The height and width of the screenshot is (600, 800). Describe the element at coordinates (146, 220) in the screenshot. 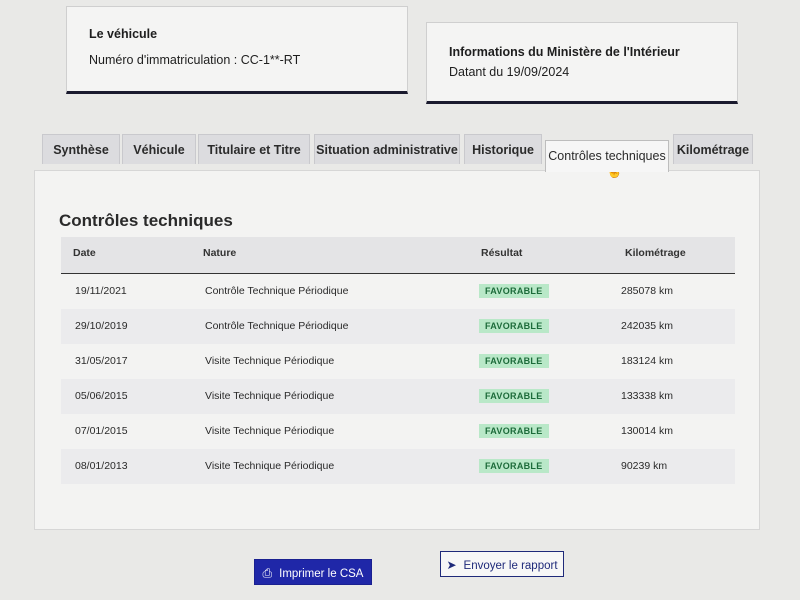

I see `section-title: Contrôles techniques` at that location.